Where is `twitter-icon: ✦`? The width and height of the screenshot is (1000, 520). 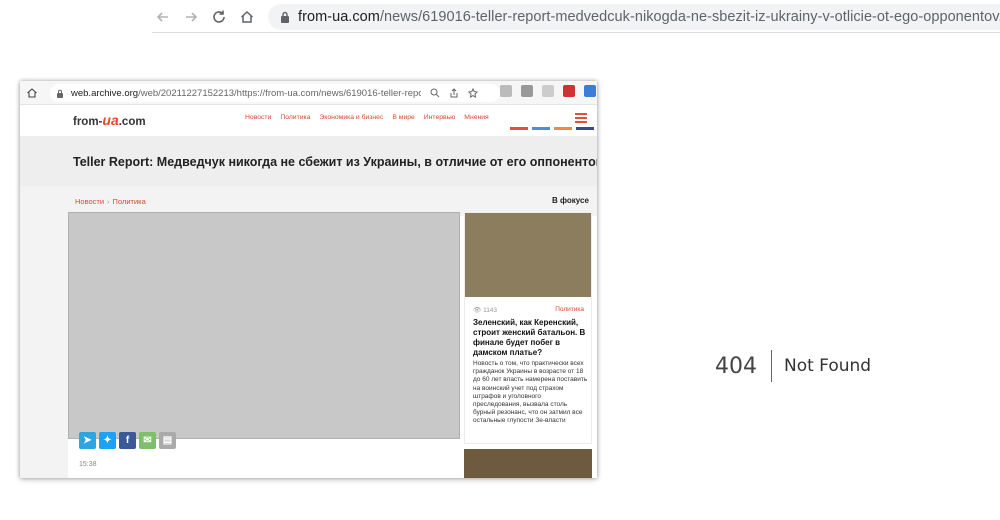
twitter-icon: ✦ is located at coordinates (107, 440).